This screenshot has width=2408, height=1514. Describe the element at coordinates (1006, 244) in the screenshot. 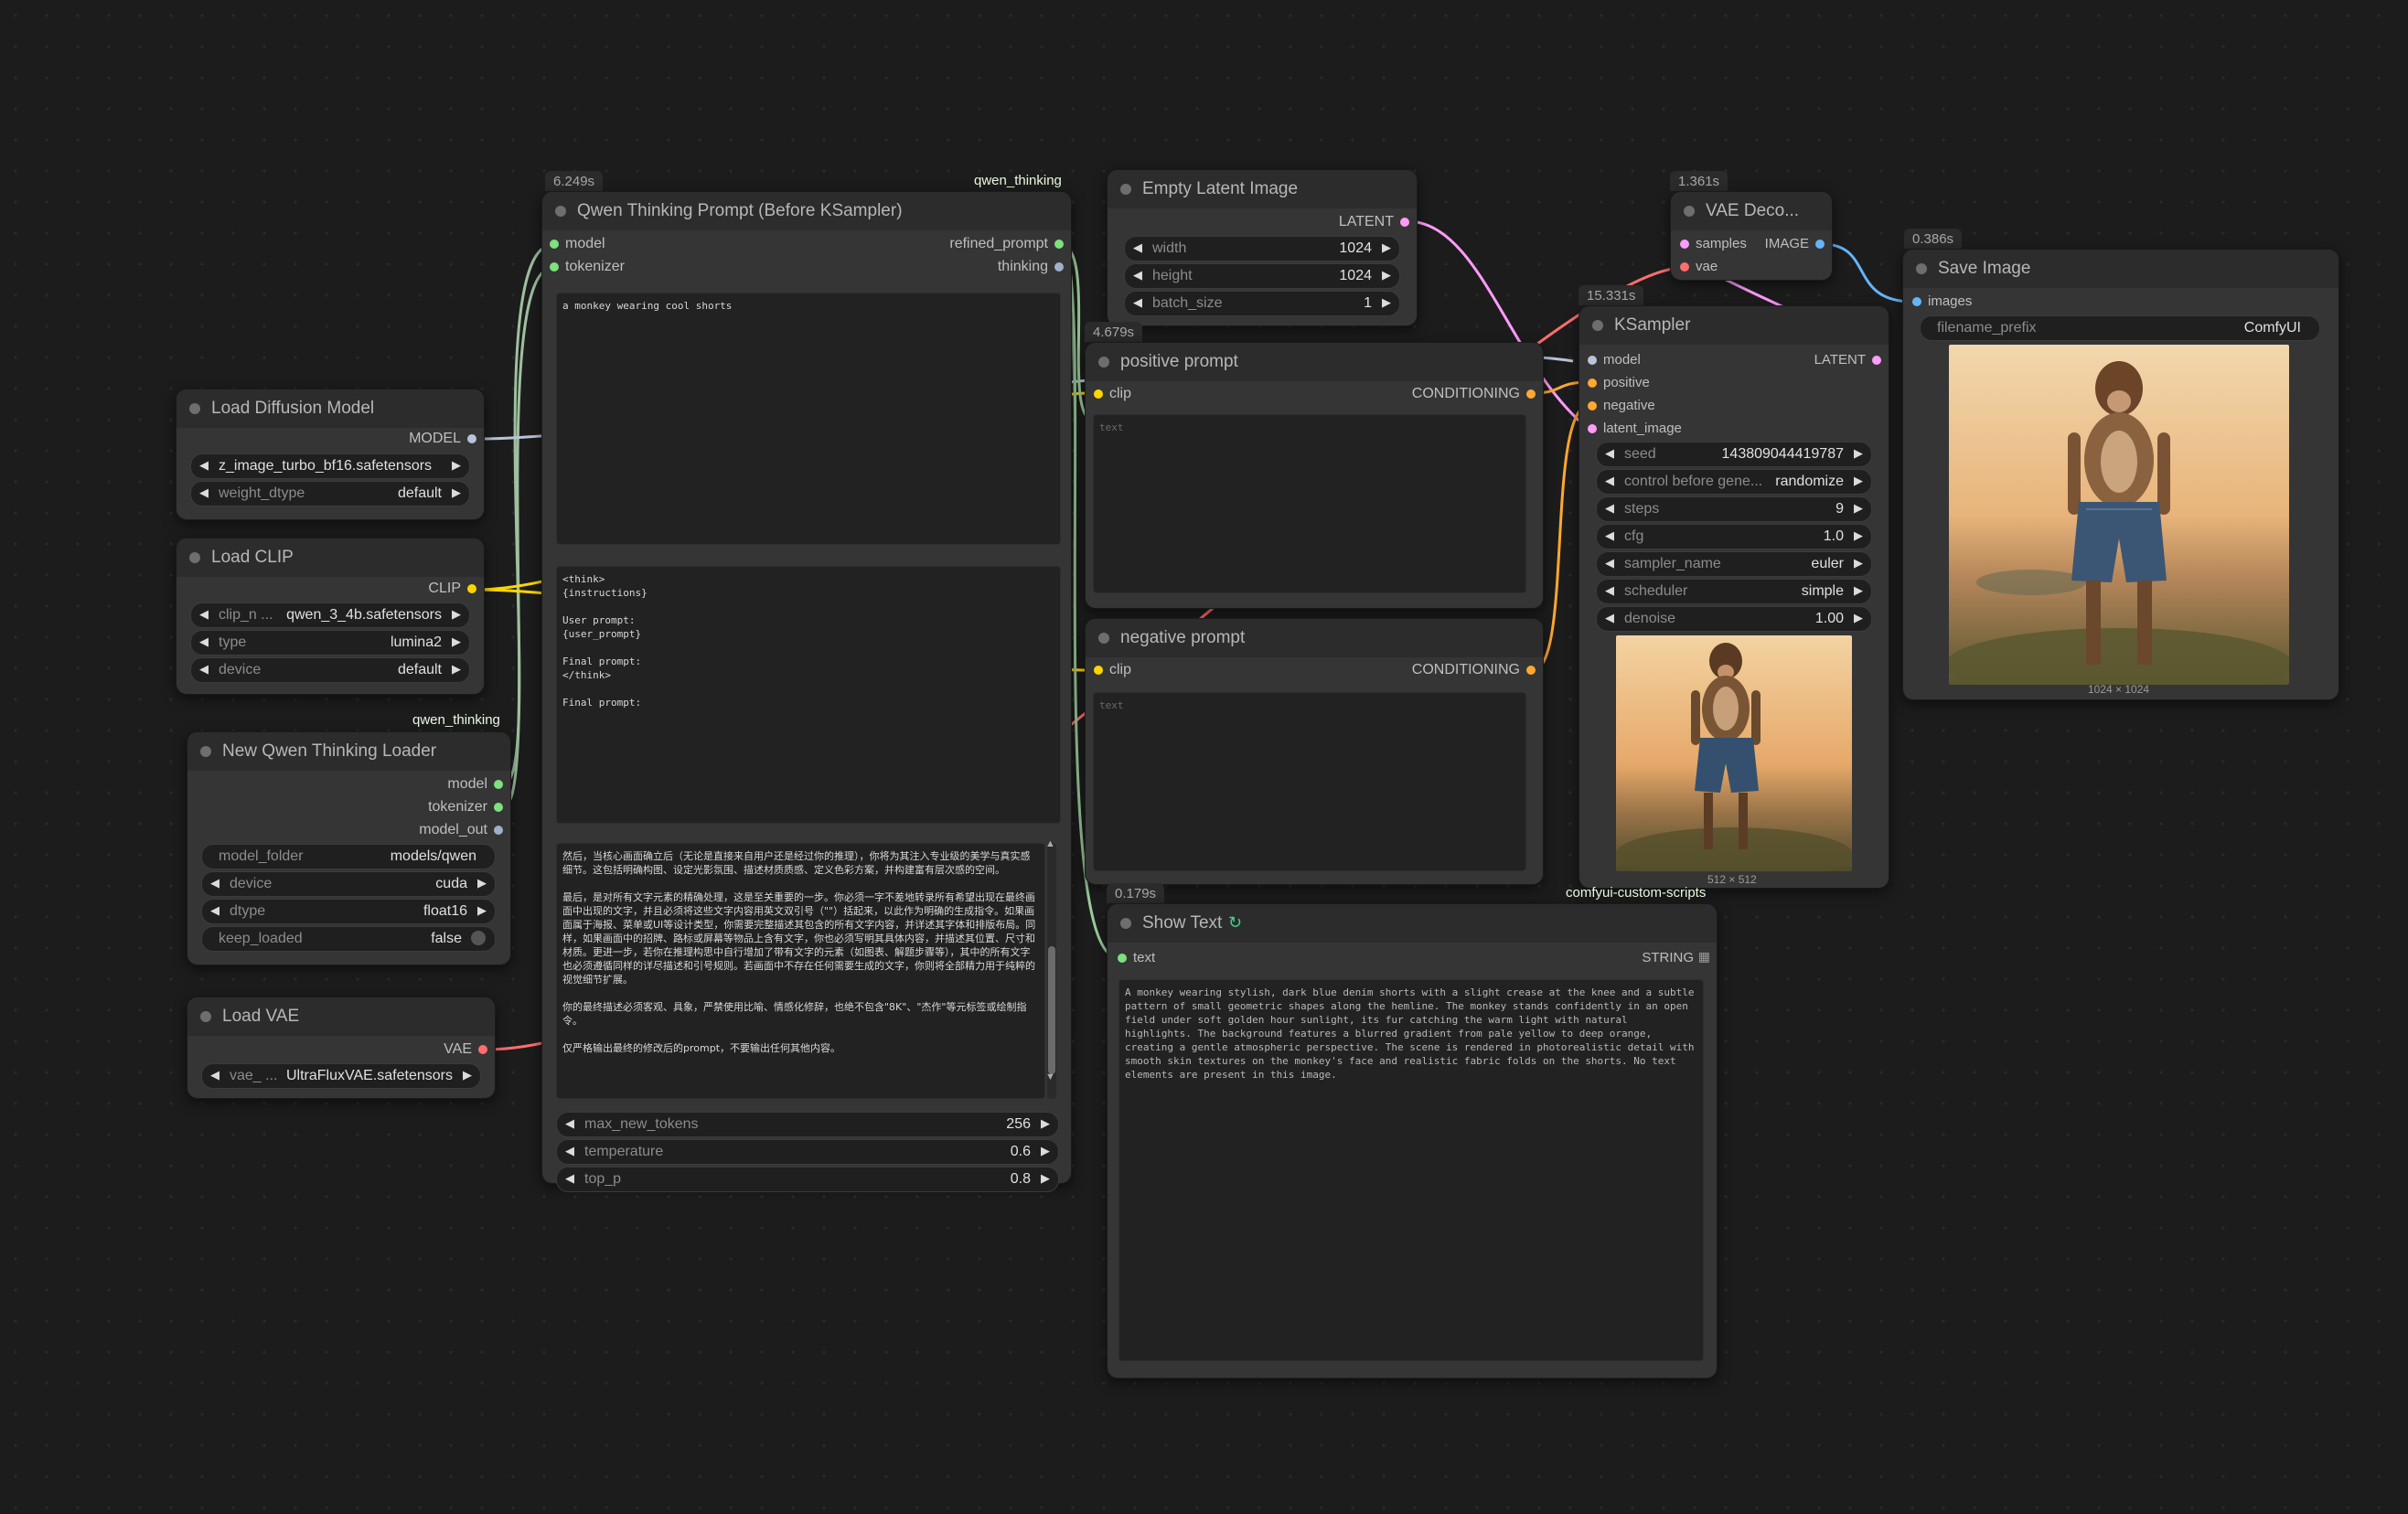

I see `output-slot-refined-prompt: refined_prompt` at that location.